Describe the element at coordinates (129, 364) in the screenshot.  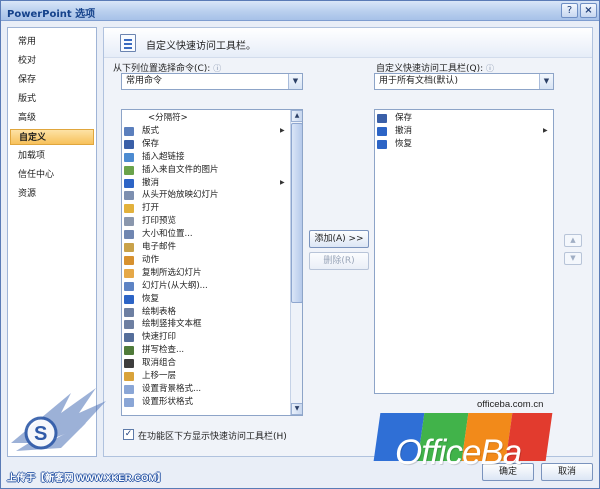
I see `ungroup-icon` at that location.